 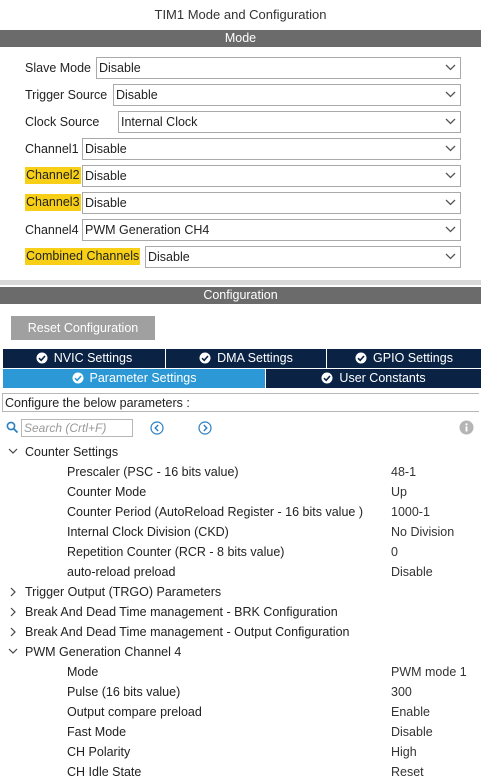 I want to click on search-icon, so click(x=12, y=427).